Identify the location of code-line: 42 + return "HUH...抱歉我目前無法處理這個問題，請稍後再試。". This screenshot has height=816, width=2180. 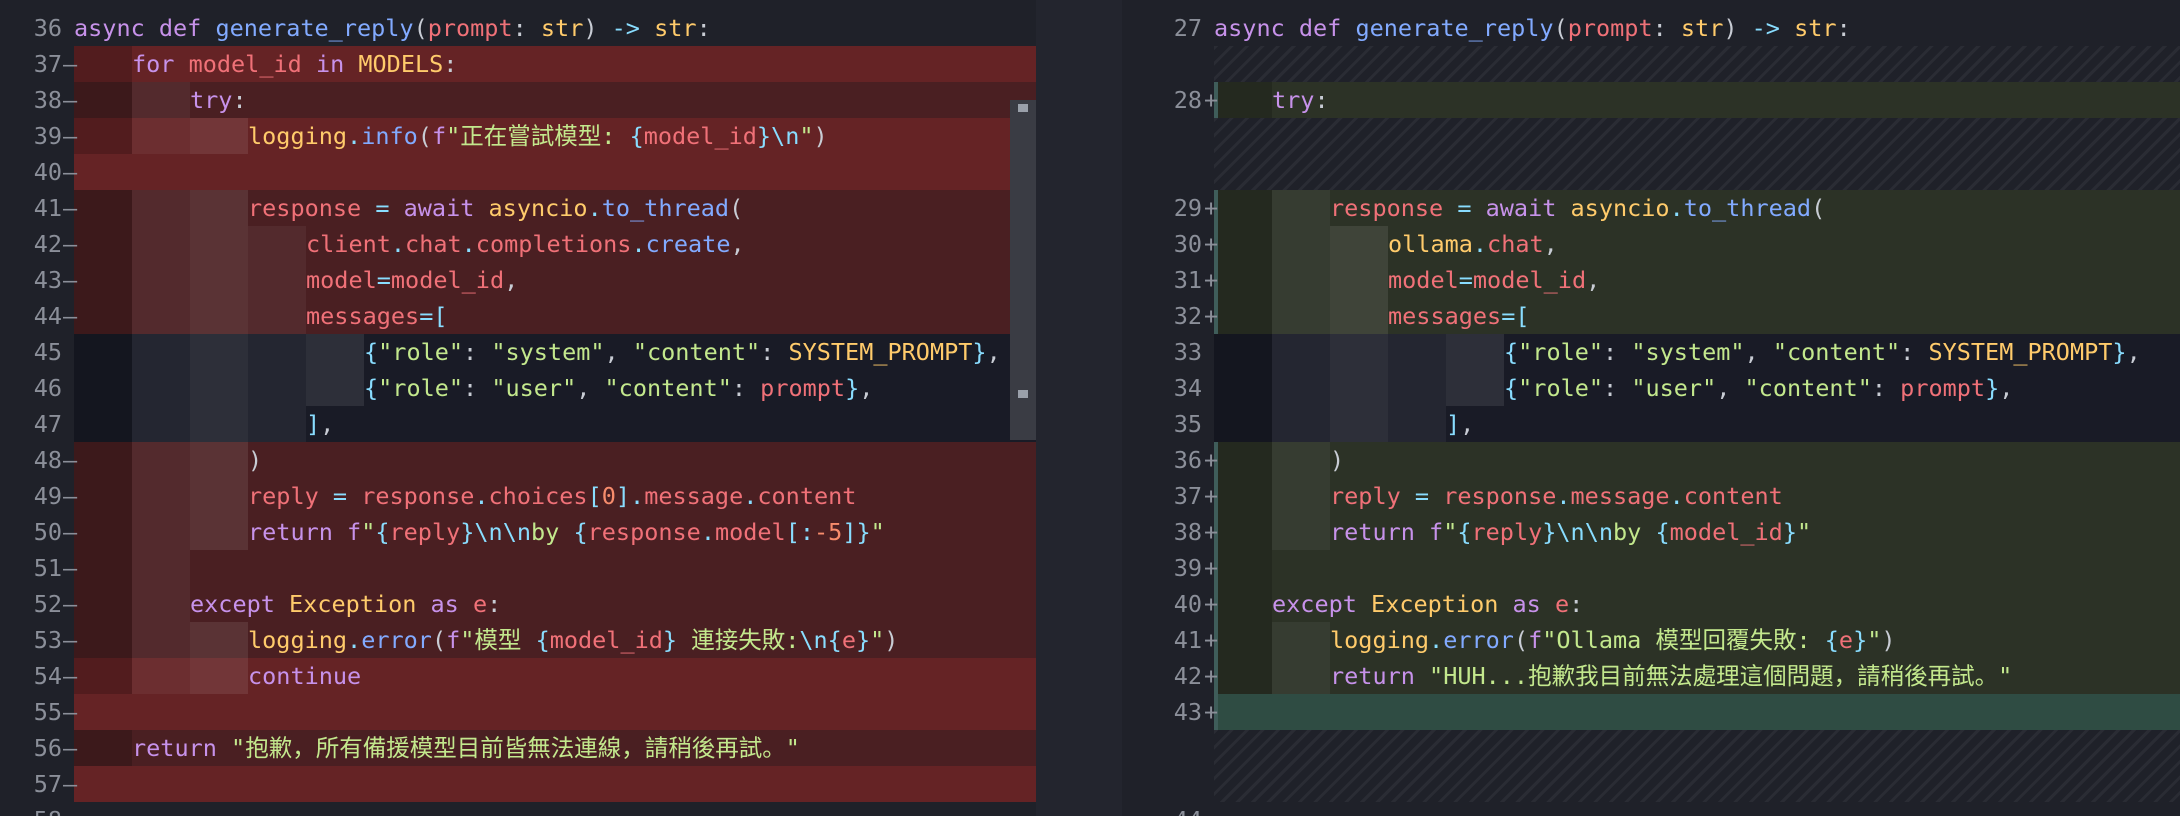
(1651, 676).